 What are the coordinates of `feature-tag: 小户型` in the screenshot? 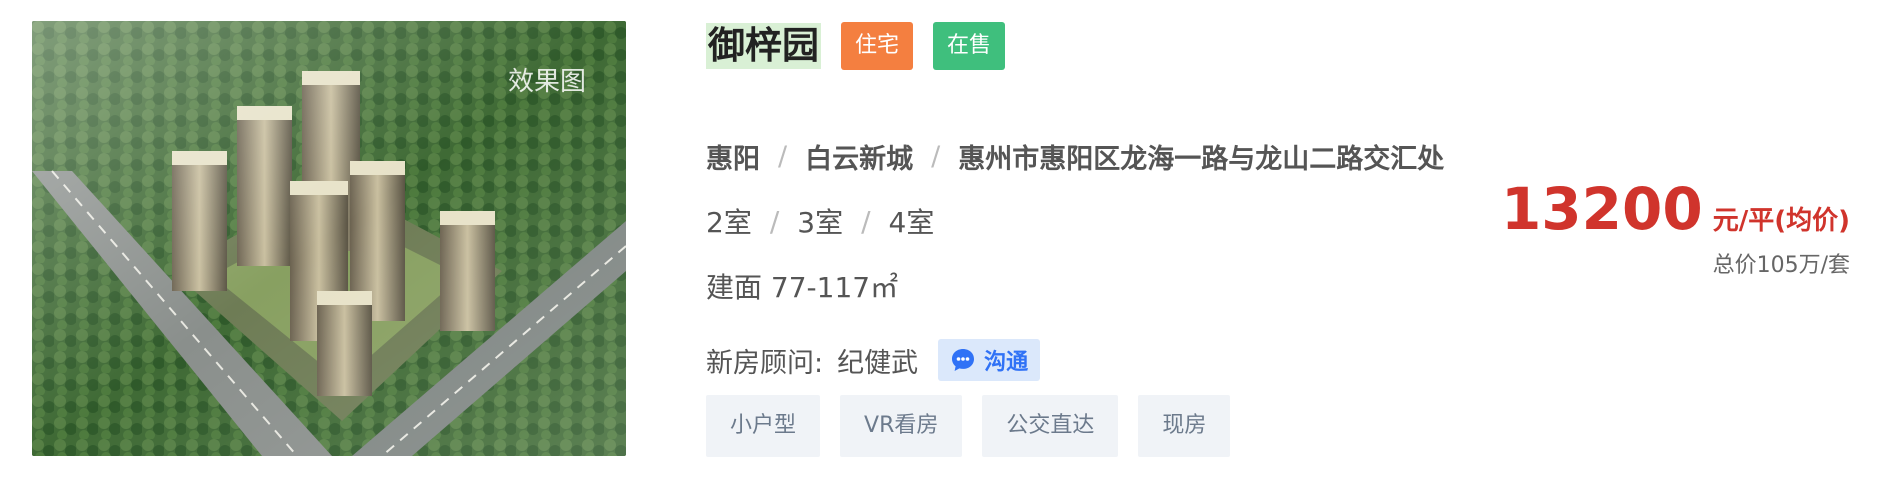 It's located at (763, 426).